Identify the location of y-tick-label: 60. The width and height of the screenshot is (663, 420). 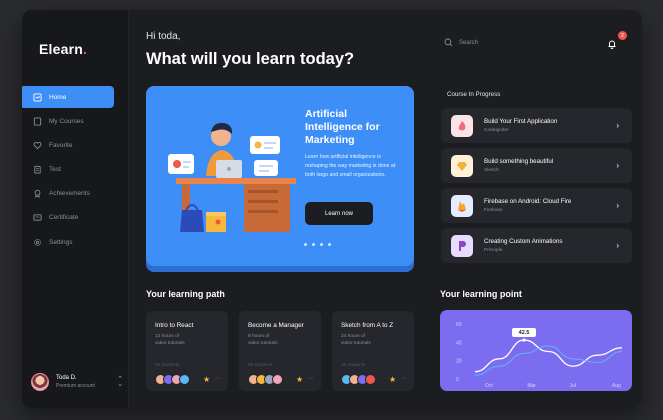
(459, 325).